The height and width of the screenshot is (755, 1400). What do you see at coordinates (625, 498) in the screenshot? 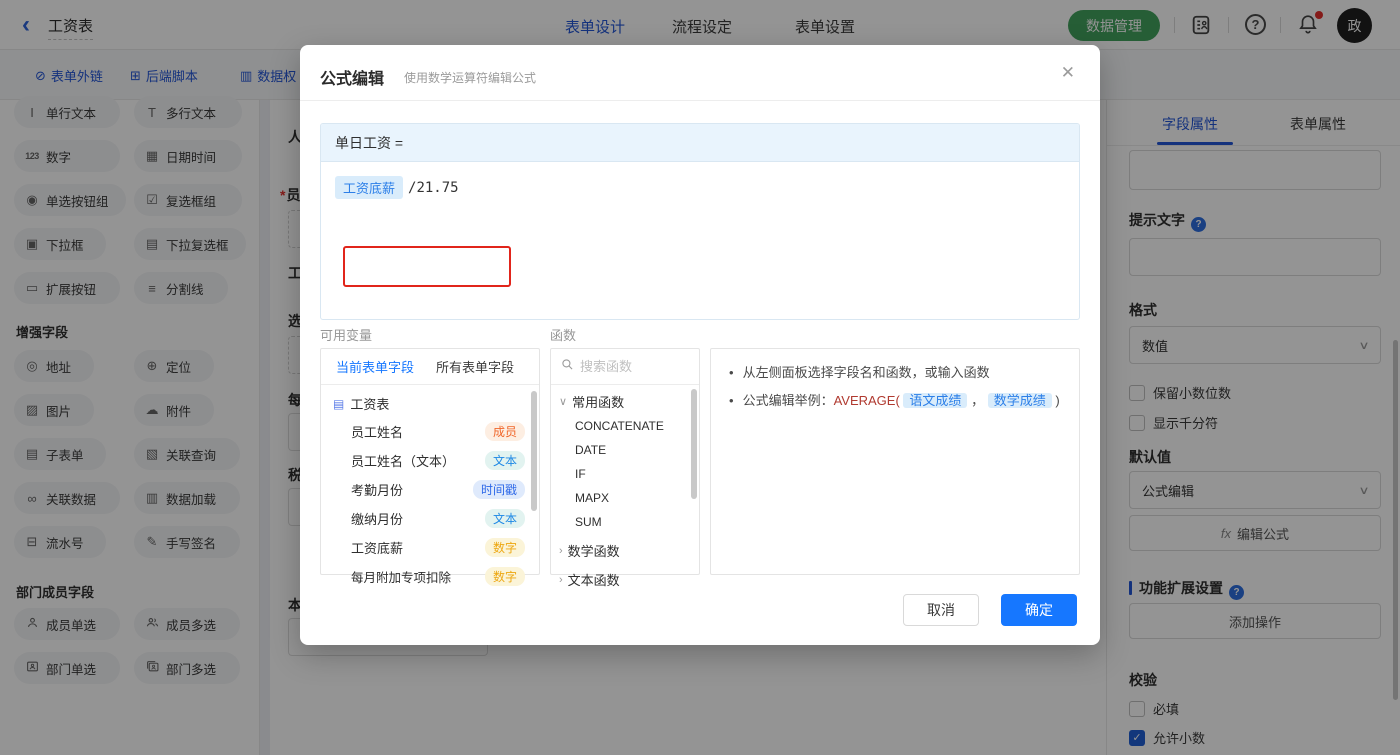
I see `function-item: MAPX` at bounding box center [625, 498].